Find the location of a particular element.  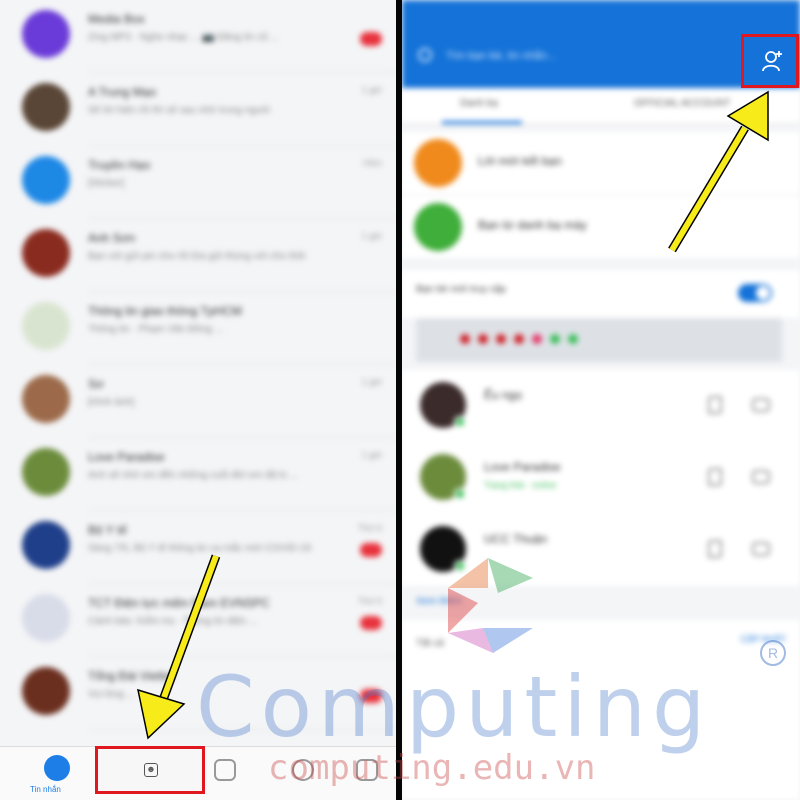

arrow-to-contacts-tab is located at coordinates (179, 647).